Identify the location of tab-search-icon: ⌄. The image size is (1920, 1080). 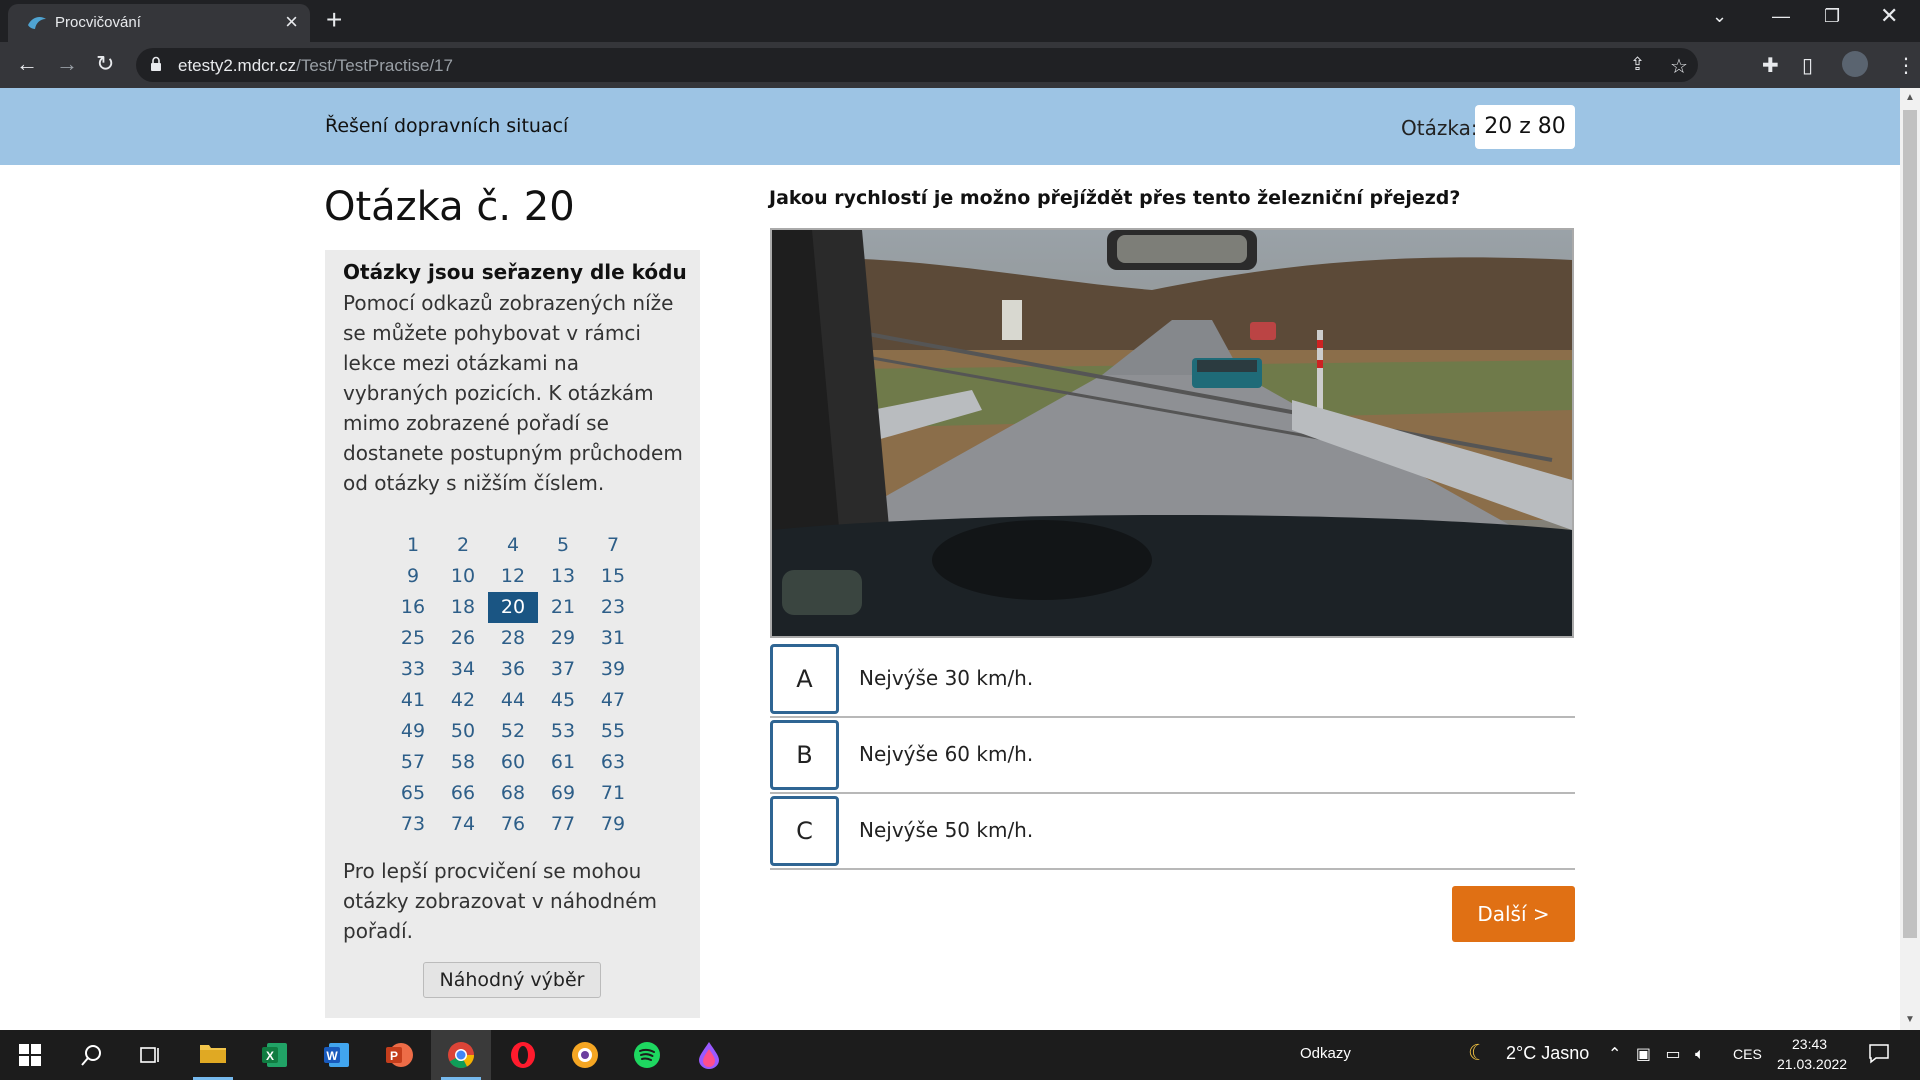
(1719, 16).